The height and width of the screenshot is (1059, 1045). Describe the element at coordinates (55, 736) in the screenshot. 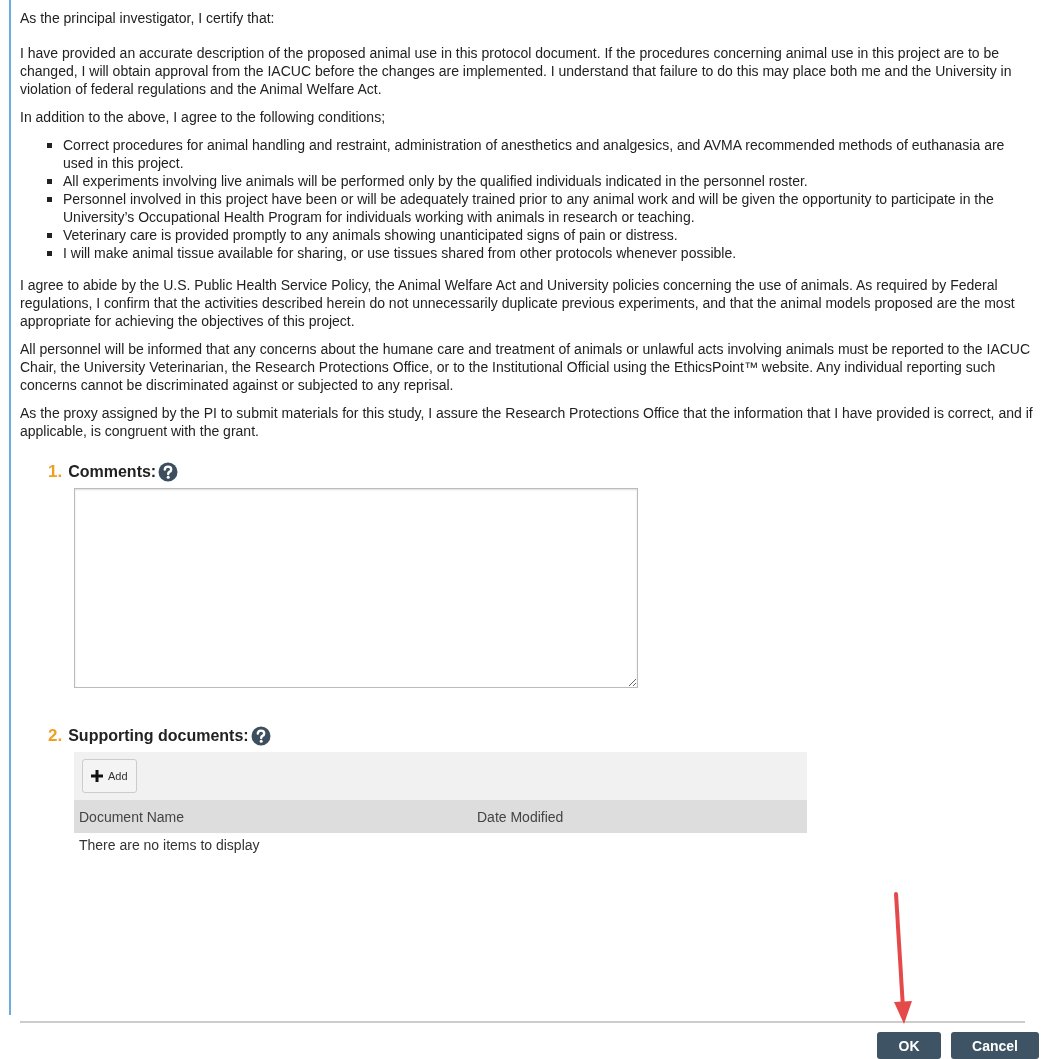

I see `question-number: 2.` at that location.